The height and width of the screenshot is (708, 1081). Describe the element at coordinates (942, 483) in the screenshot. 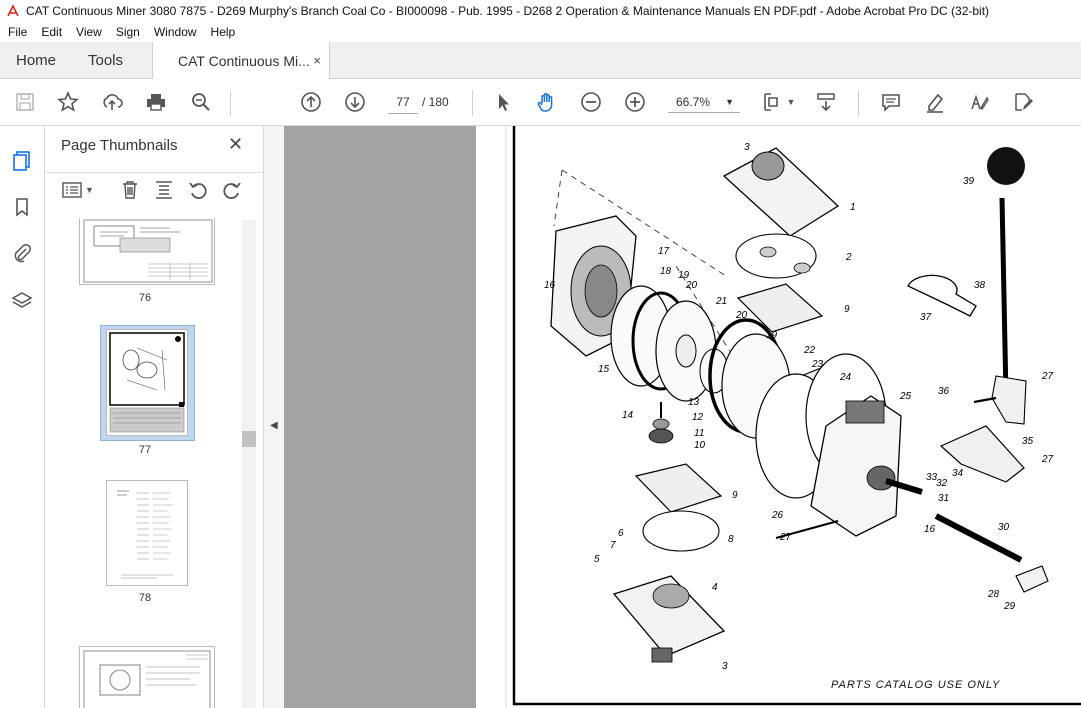

I see `part-label: 32` at that location.